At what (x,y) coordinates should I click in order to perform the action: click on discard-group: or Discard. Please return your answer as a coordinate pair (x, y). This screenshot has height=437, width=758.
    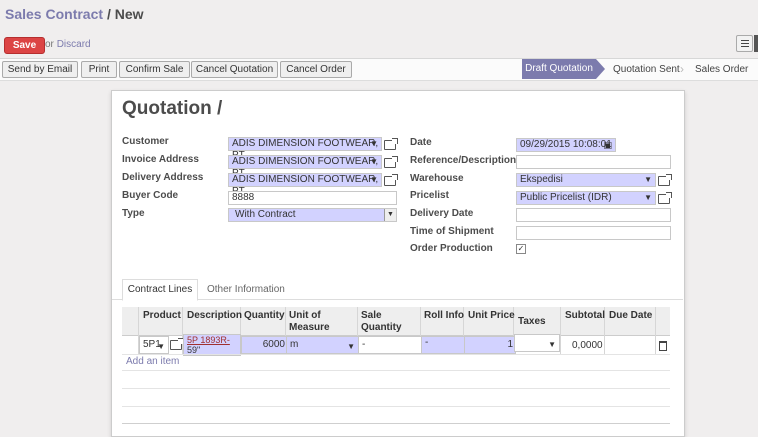
    Looking at the image, I should click on (68, 44).